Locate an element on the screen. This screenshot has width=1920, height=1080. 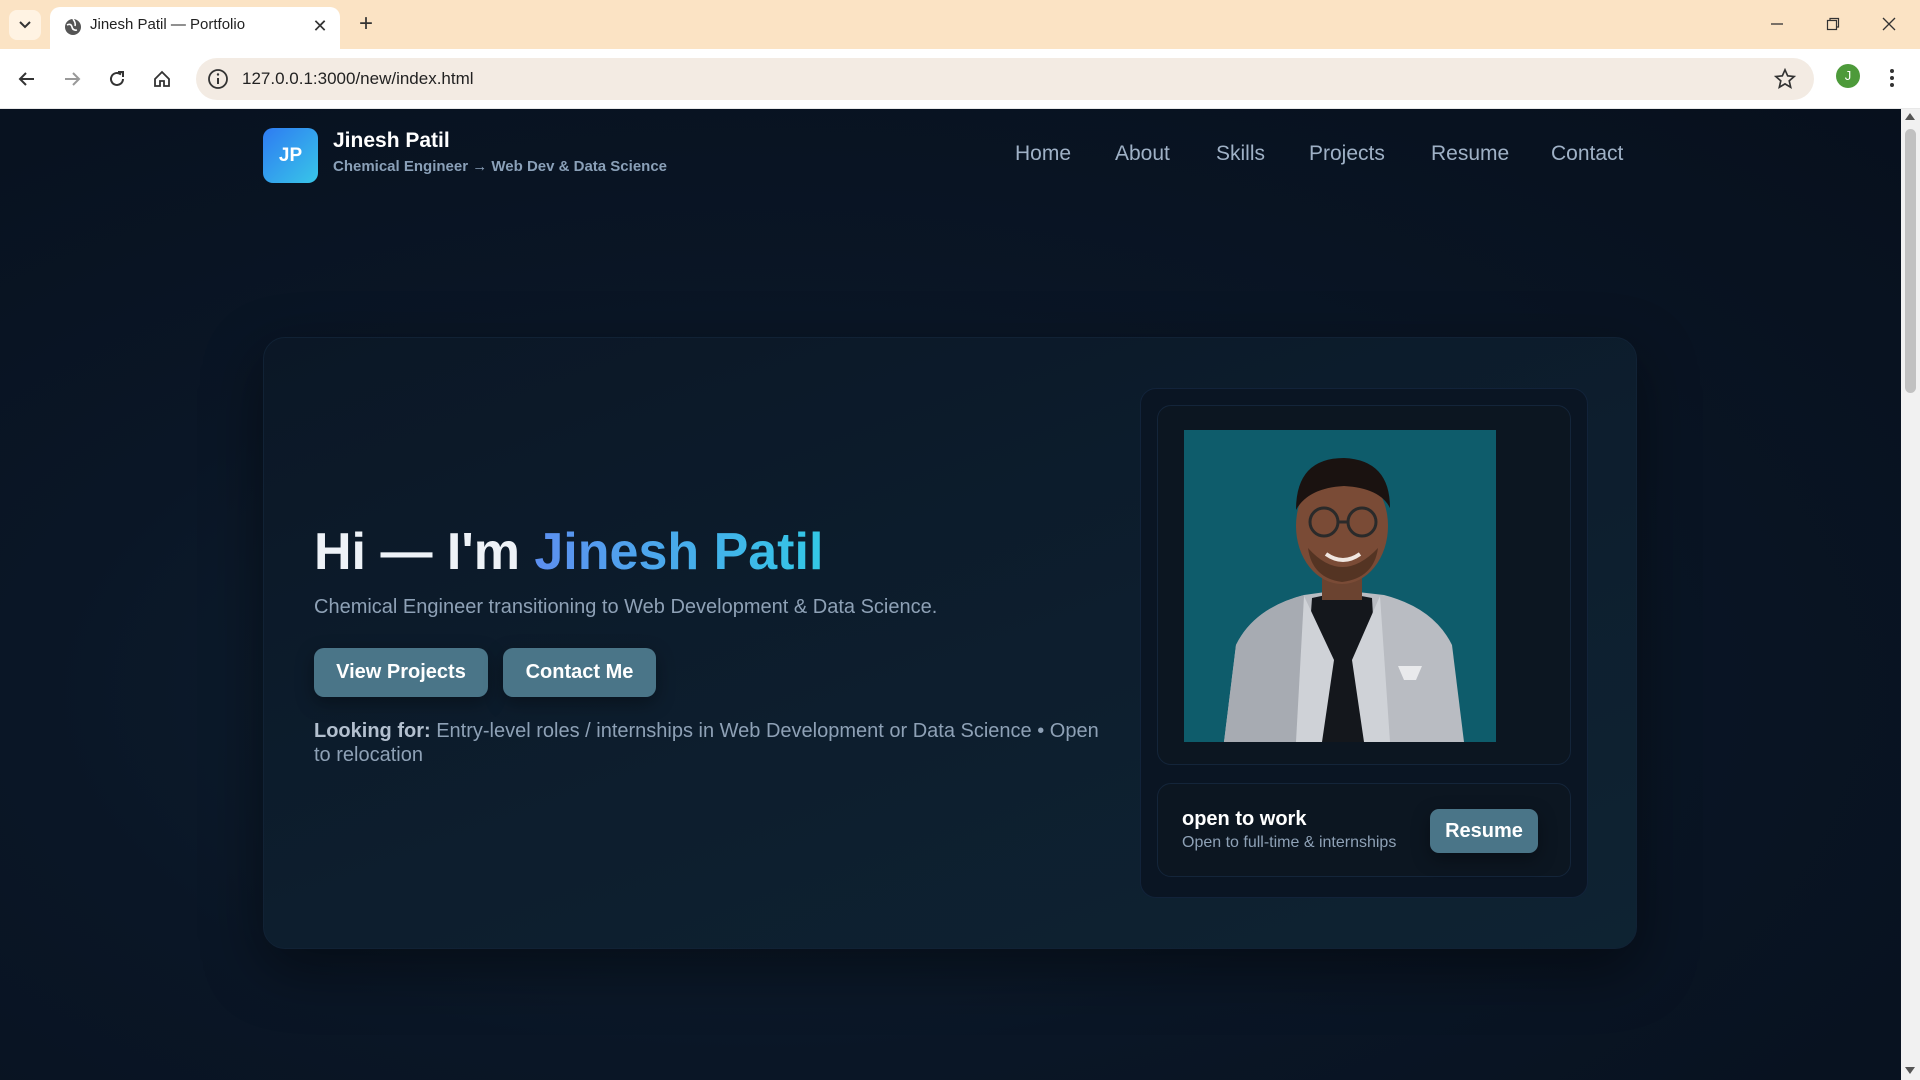
person-portrait-icon is located at coordinates (1340, 586).